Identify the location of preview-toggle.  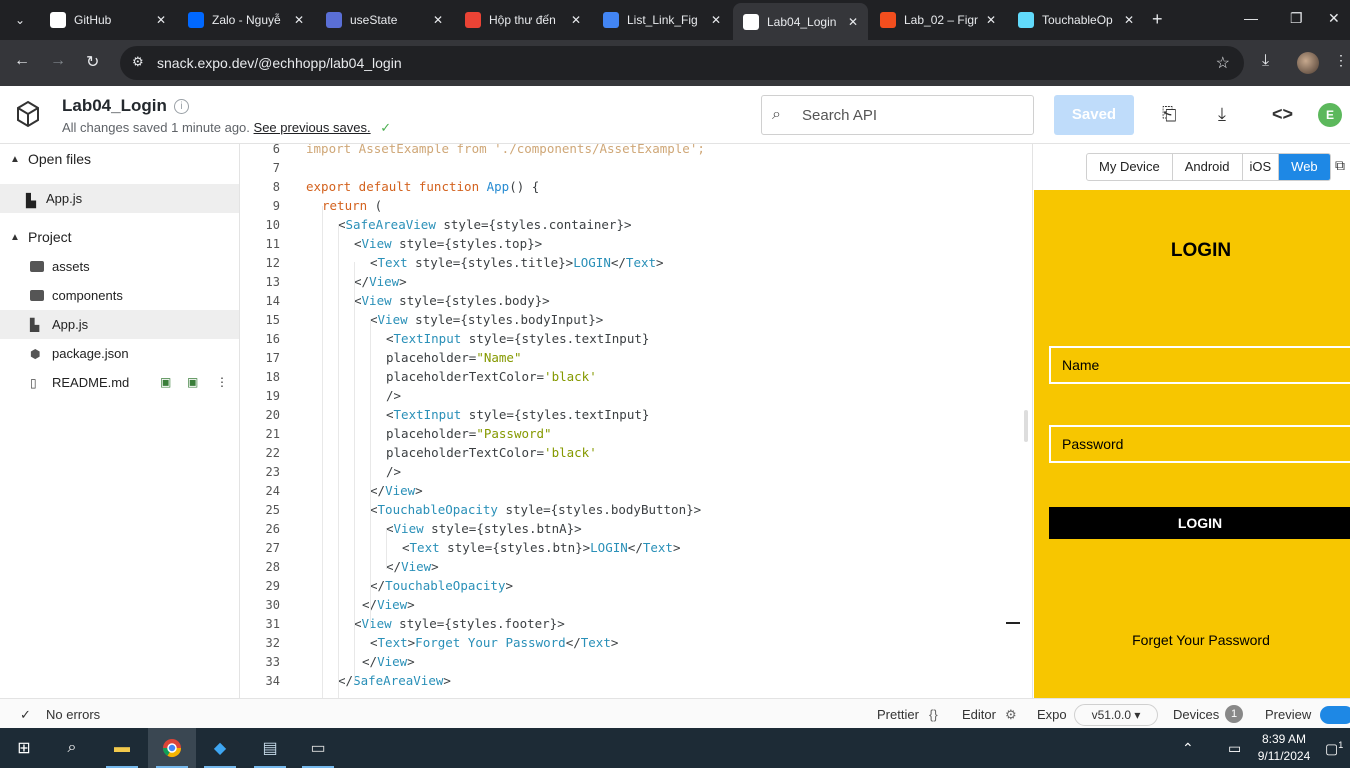
(1335, 715).